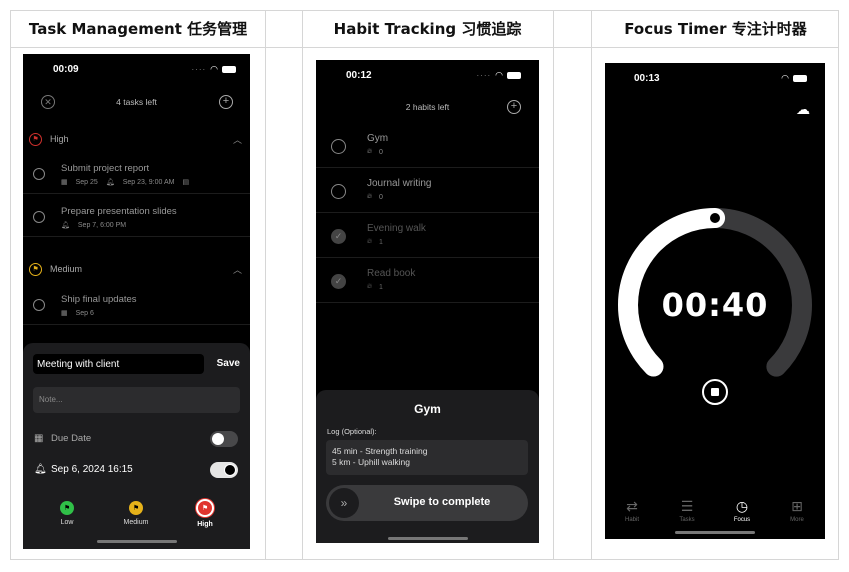  I want to click on swipe-label: Swipe to complete, so click(442, 502).